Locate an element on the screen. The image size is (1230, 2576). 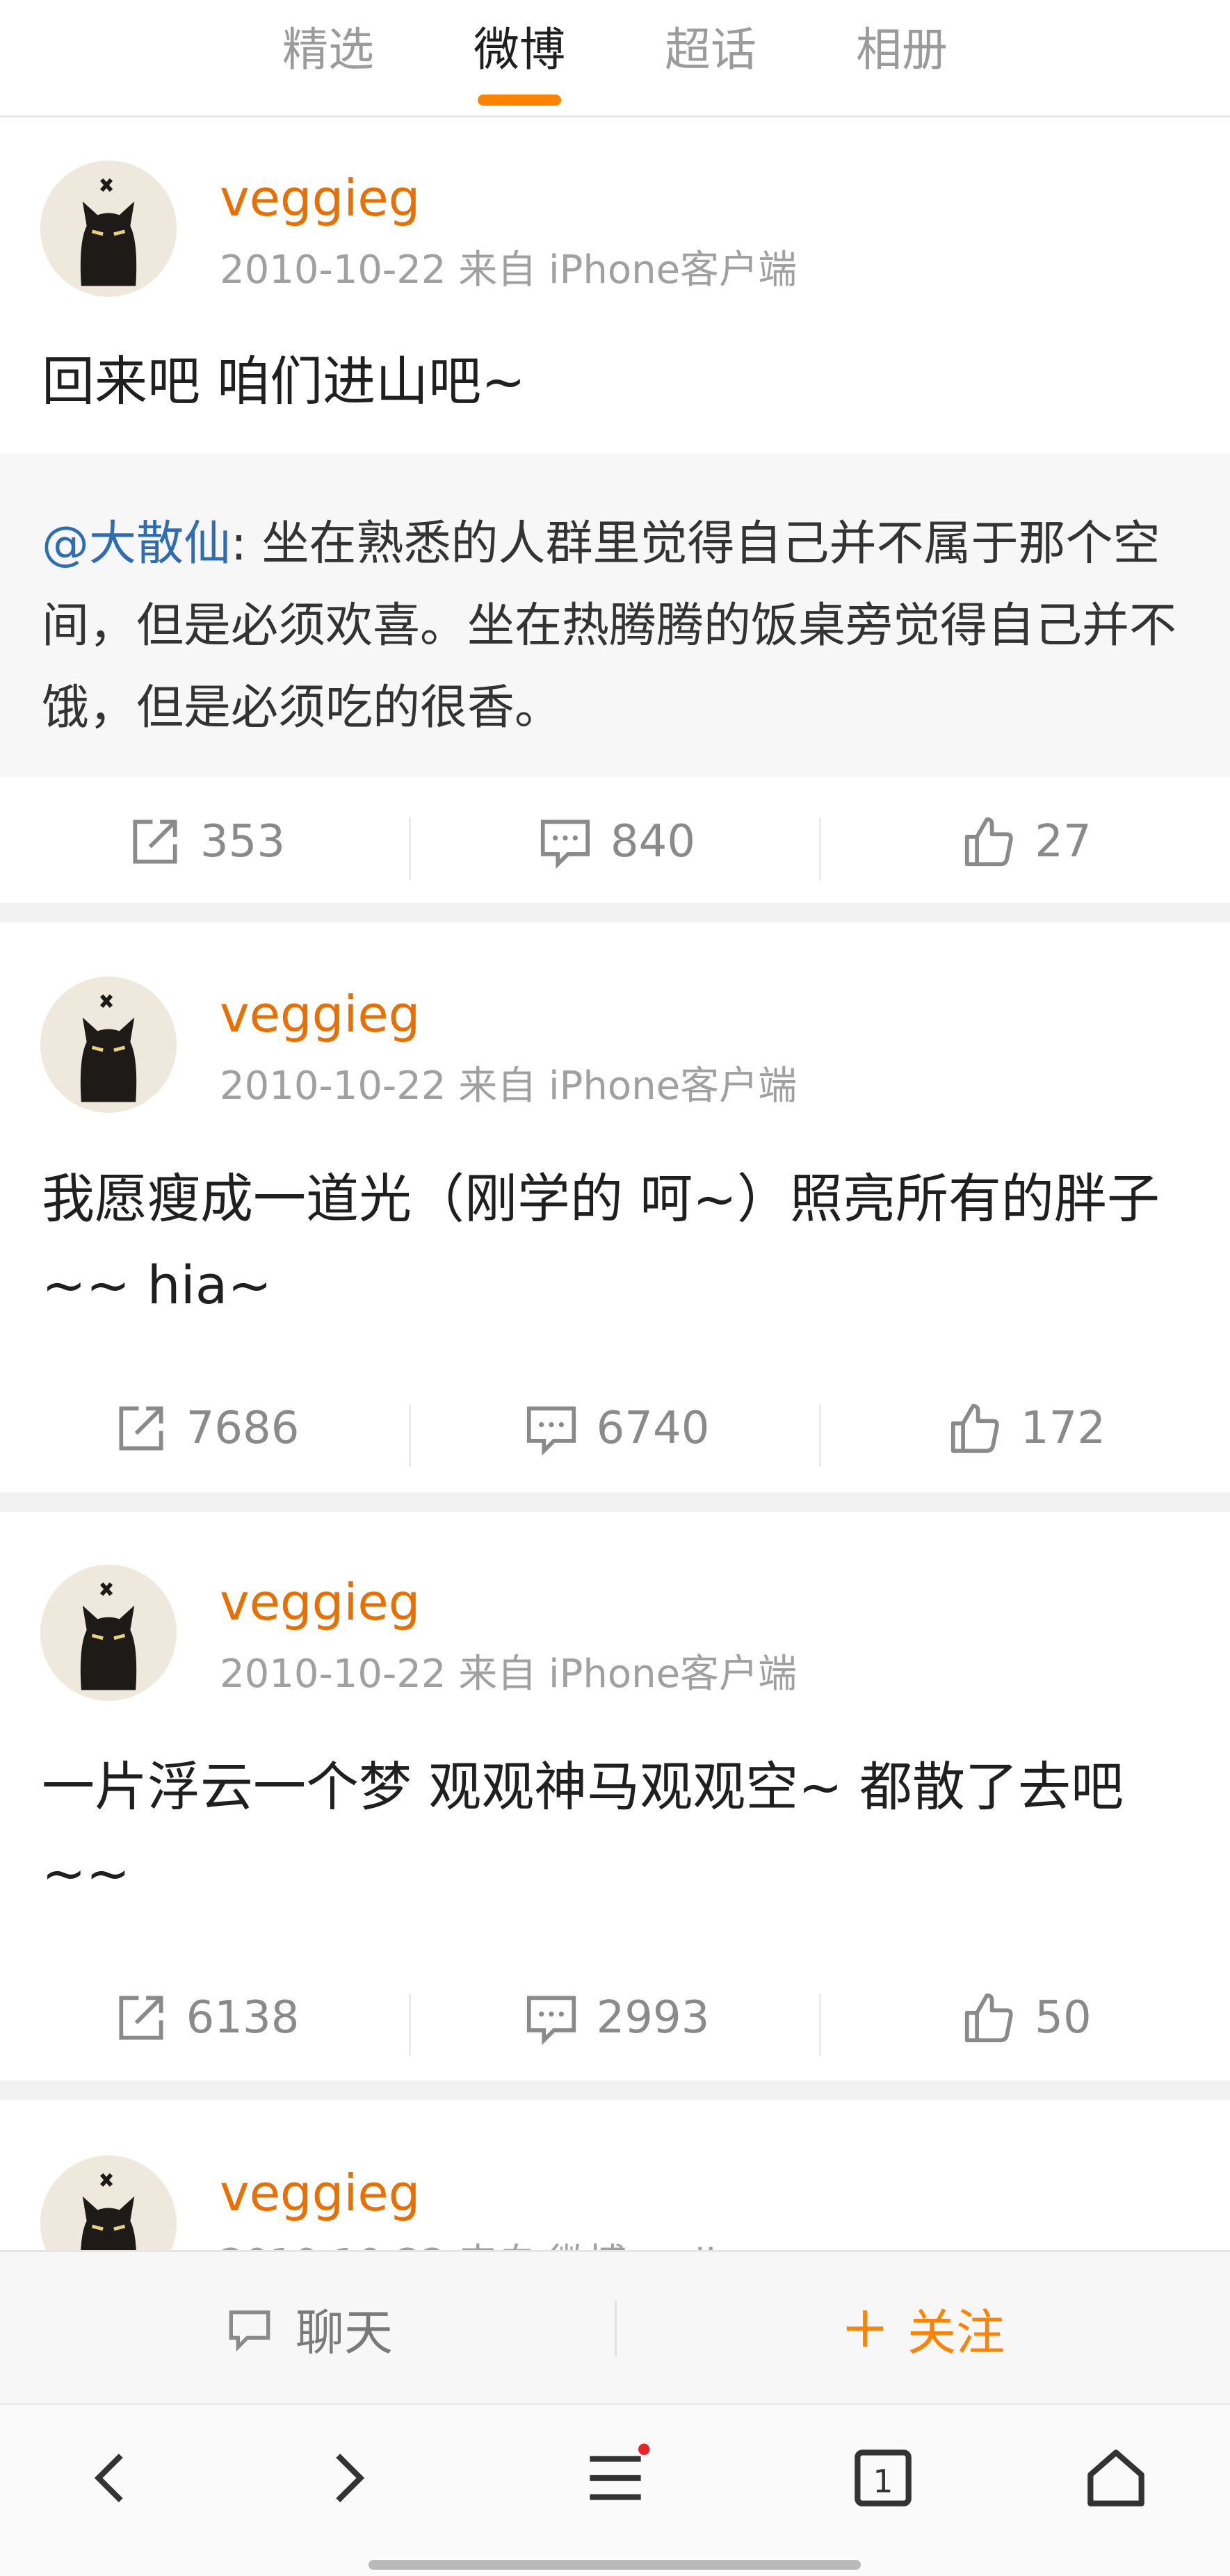
post-actions: 7686 6740 172 is located at coordinates (615, 1428).